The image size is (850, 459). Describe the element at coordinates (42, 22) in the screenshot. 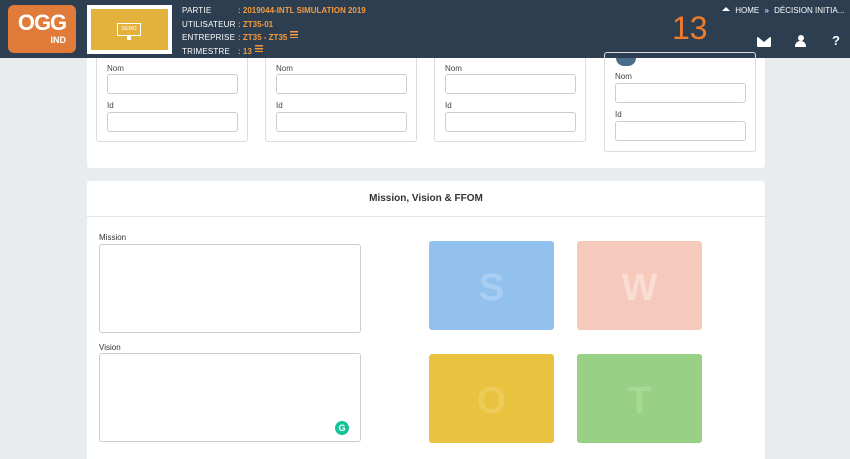

I see `logo-text-top: OGG` at that location.